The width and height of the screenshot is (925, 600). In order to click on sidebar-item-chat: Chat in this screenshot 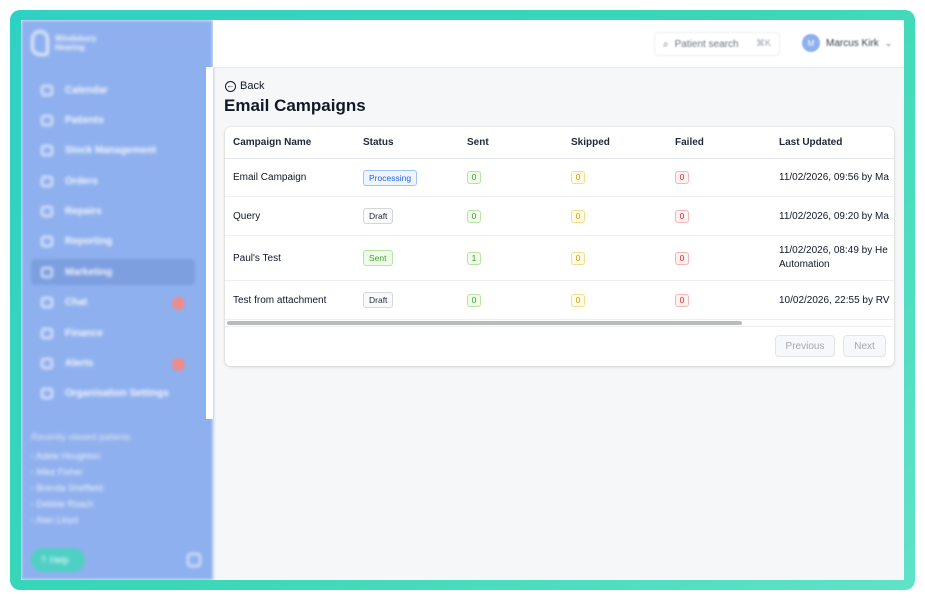, I will do `click(113, 303)`.